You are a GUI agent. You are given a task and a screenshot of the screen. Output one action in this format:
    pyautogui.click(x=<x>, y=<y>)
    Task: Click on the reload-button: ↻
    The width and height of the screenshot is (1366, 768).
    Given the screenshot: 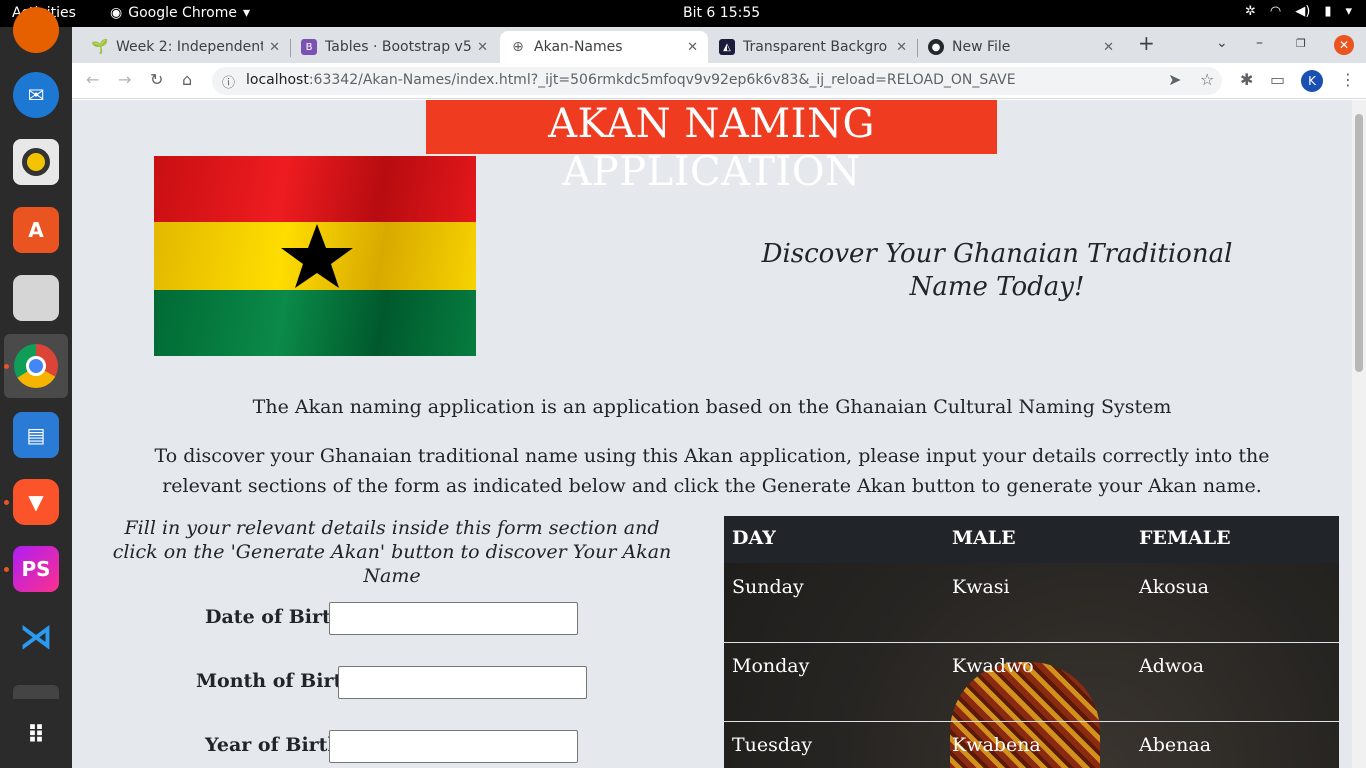 What is the action you would take?
    pyautogui.click(x=156, y=79)
    